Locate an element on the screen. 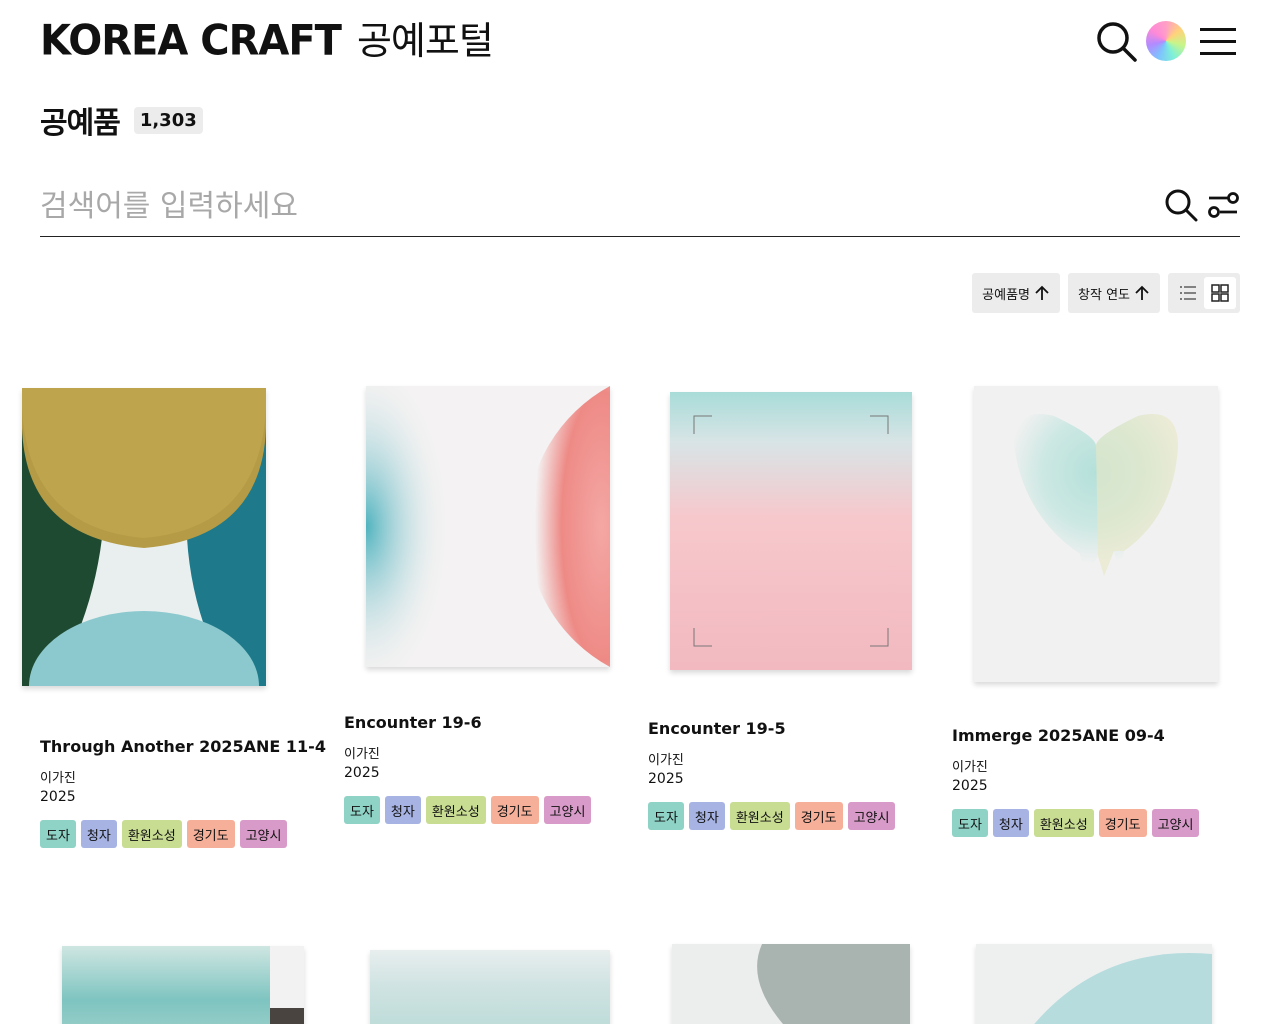 The height and width of the screenshot is (1024, 1280). result-count-badge: 1,303 is located at coordinates (168, 120).